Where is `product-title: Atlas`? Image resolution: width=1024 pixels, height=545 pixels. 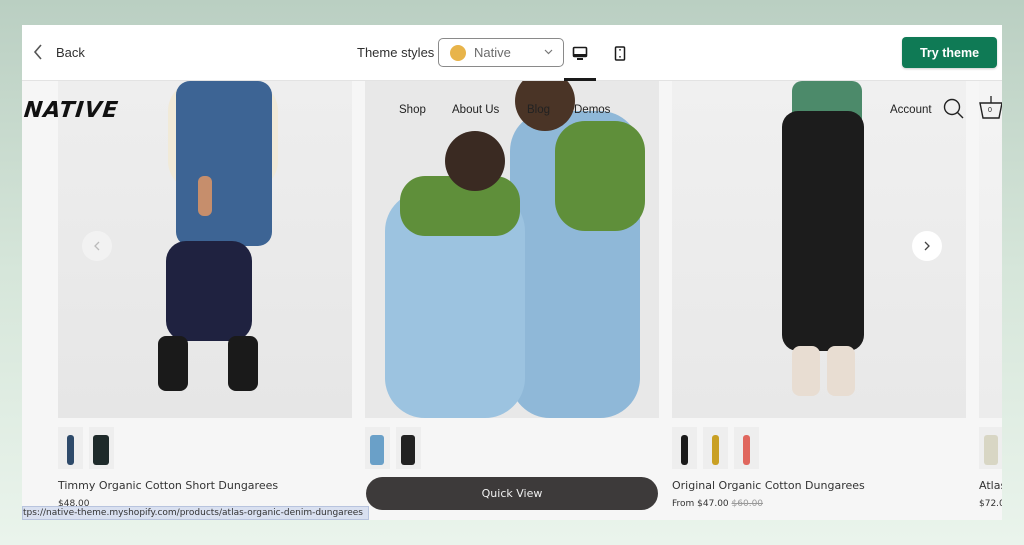
product-title: Atlas is located at coordinates (990, 485).